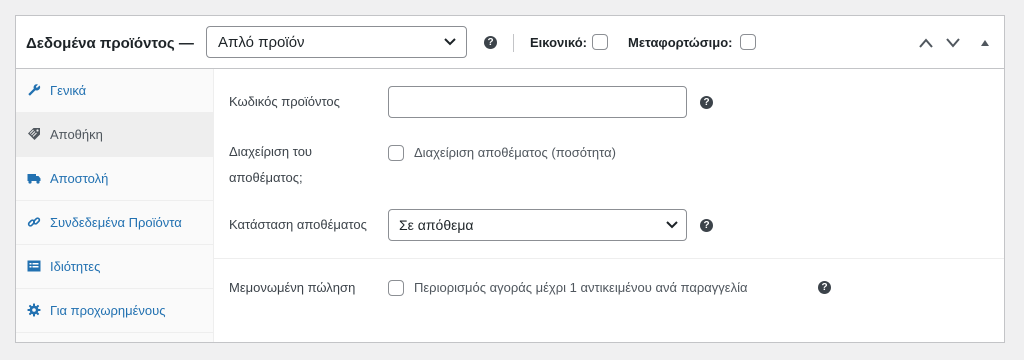 This screenshot has width=1024, height=360. What do you see at coordinates (436, 225) in the screenshot?
I see `stock-status-value: Σε απόθεμα` at bounding box center [436, 225].